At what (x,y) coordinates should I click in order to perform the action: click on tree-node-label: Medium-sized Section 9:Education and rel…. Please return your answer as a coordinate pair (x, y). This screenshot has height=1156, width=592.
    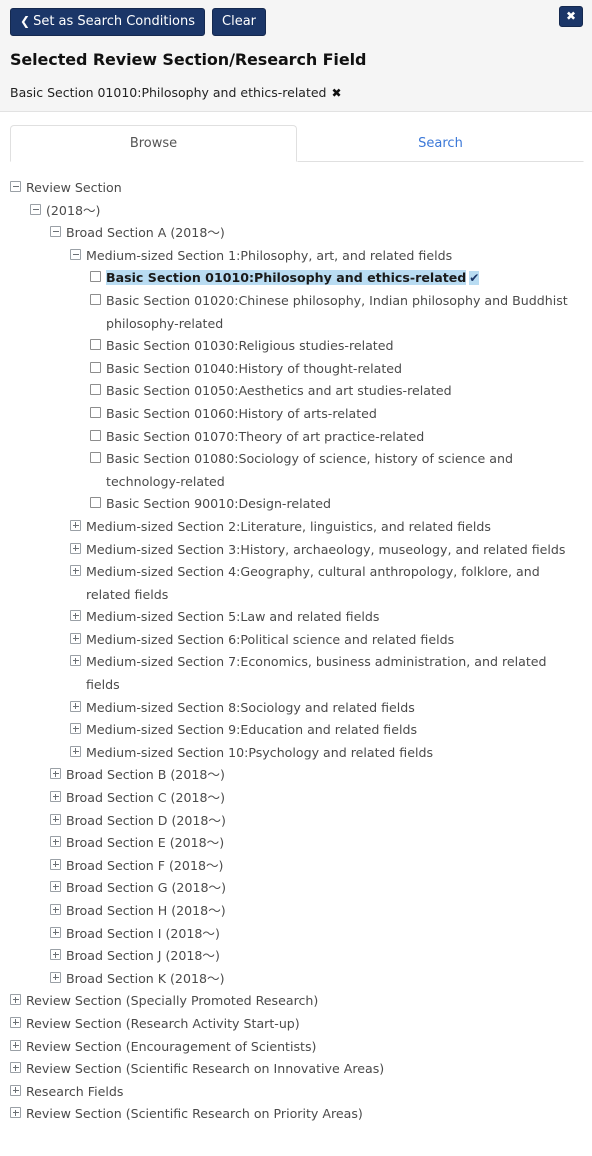
    Looking at the image, I should click on (251, 729).